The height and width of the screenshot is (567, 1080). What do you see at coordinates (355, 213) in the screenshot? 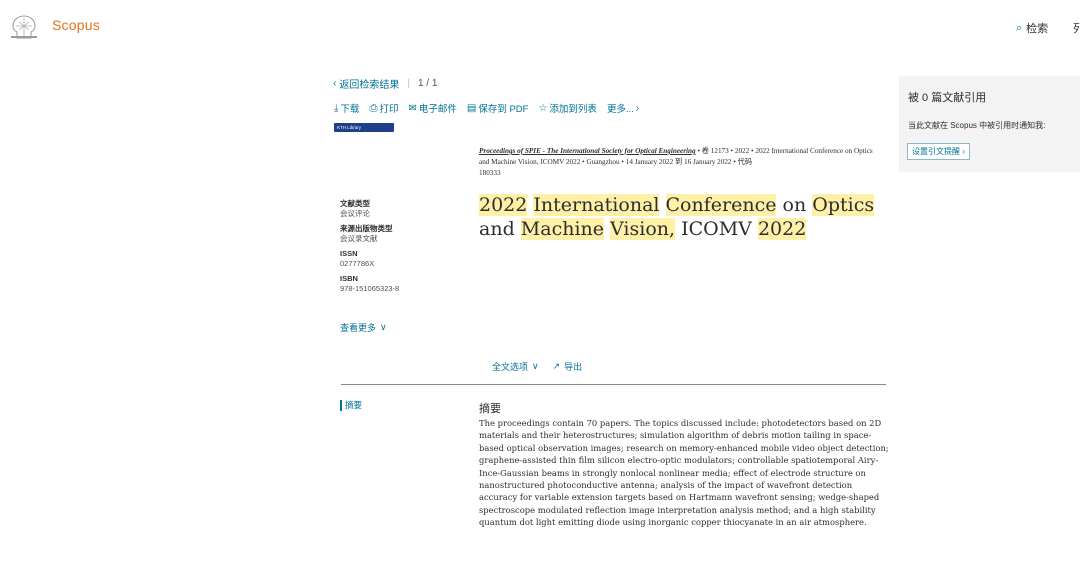
I see `doc-type-value: 会议评论` at bounding box center [355, 213].